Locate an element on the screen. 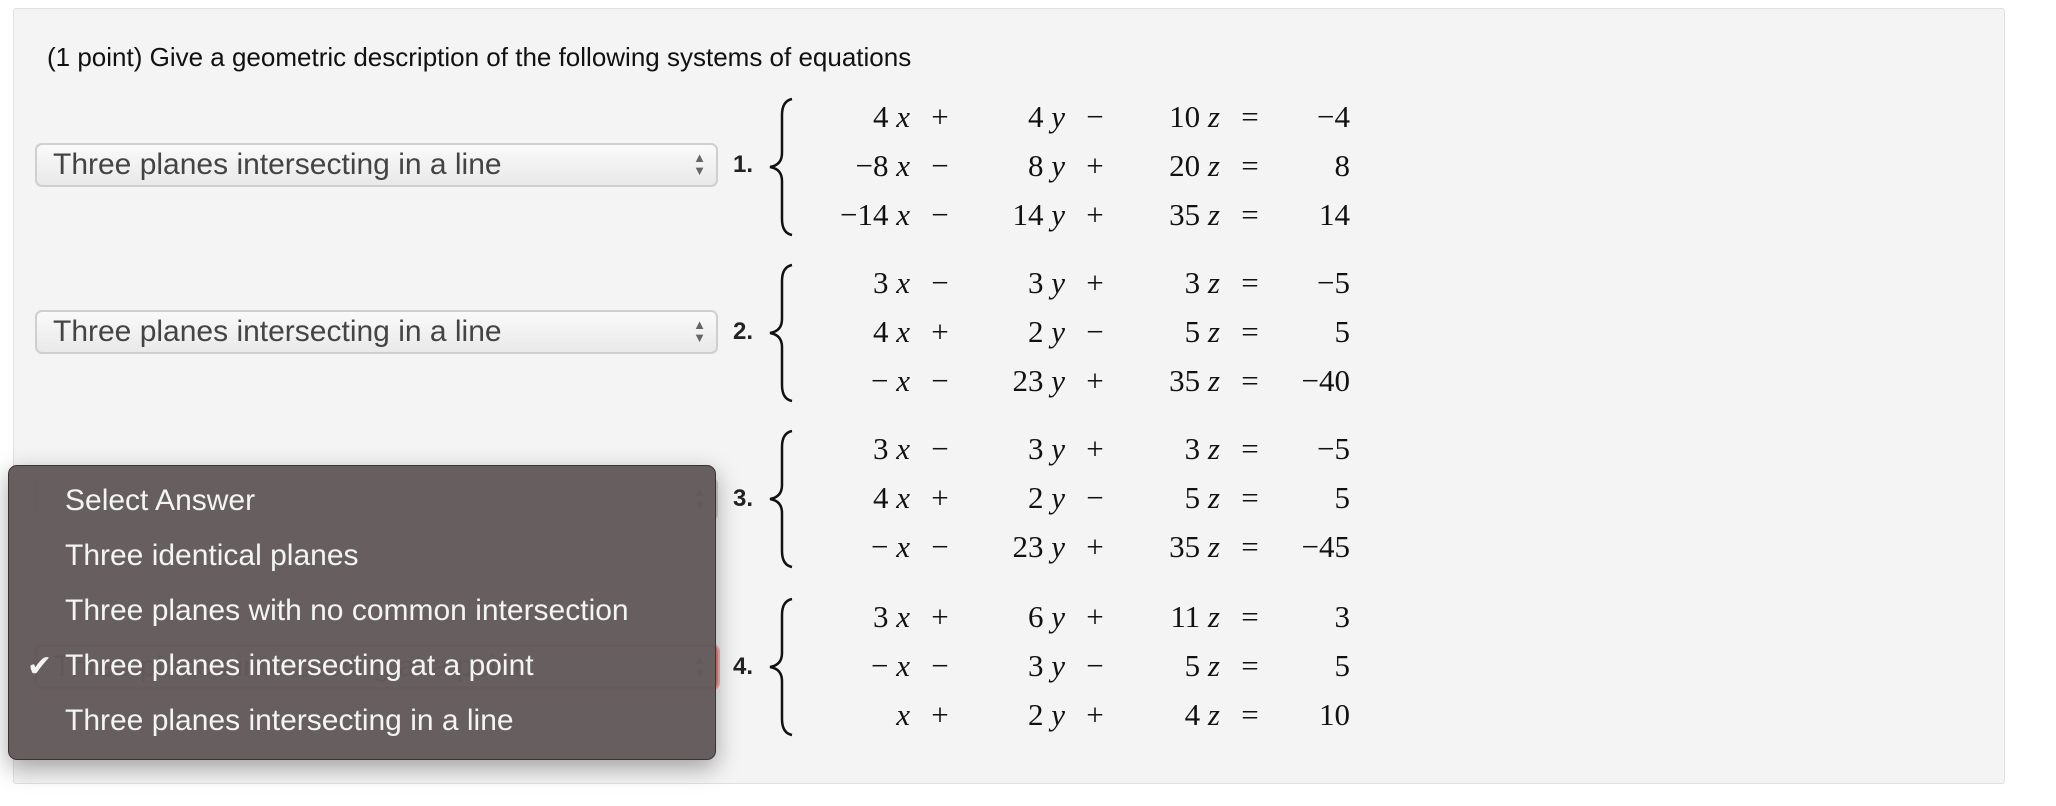 Image resolution: width=2056 pixels, height=806 pixels. problem-number: 1. is located at coordinates (743, 164).